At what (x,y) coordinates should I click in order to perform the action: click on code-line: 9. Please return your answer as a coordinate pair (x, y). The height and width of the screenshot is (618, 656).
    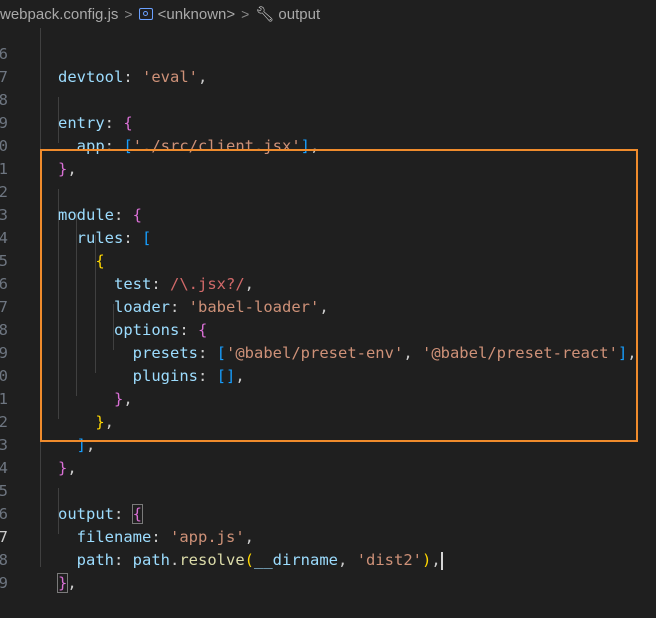
    Looking at the image, I should click on (328, 570).